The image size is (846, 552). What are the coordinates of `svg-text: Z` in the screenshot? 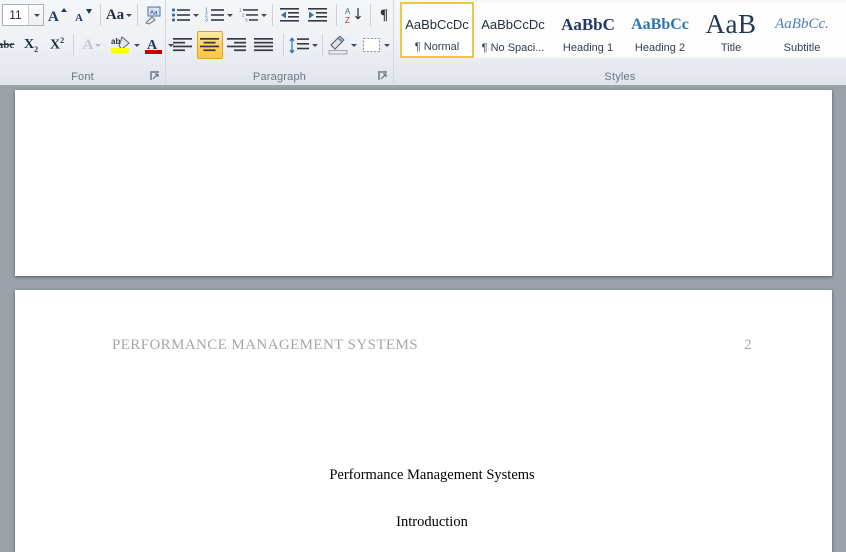 It's located at (347, 20).